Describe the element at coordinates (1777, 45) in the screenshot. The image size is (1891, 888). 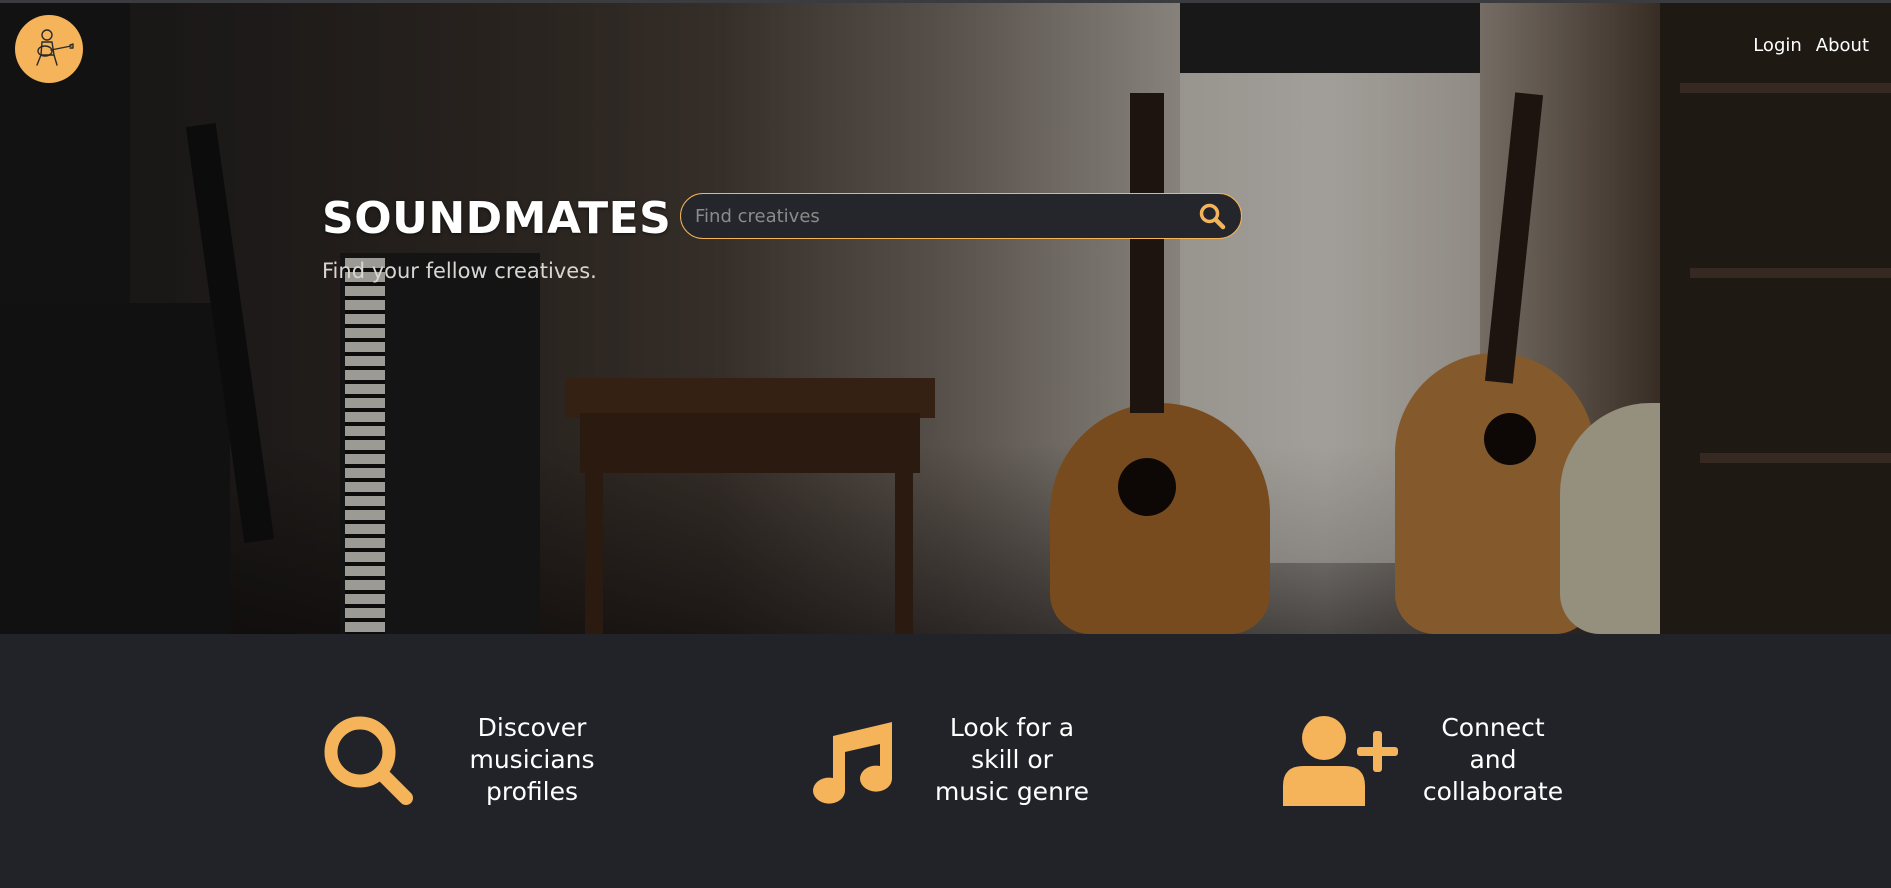
I see `login-link: Login` at that location.